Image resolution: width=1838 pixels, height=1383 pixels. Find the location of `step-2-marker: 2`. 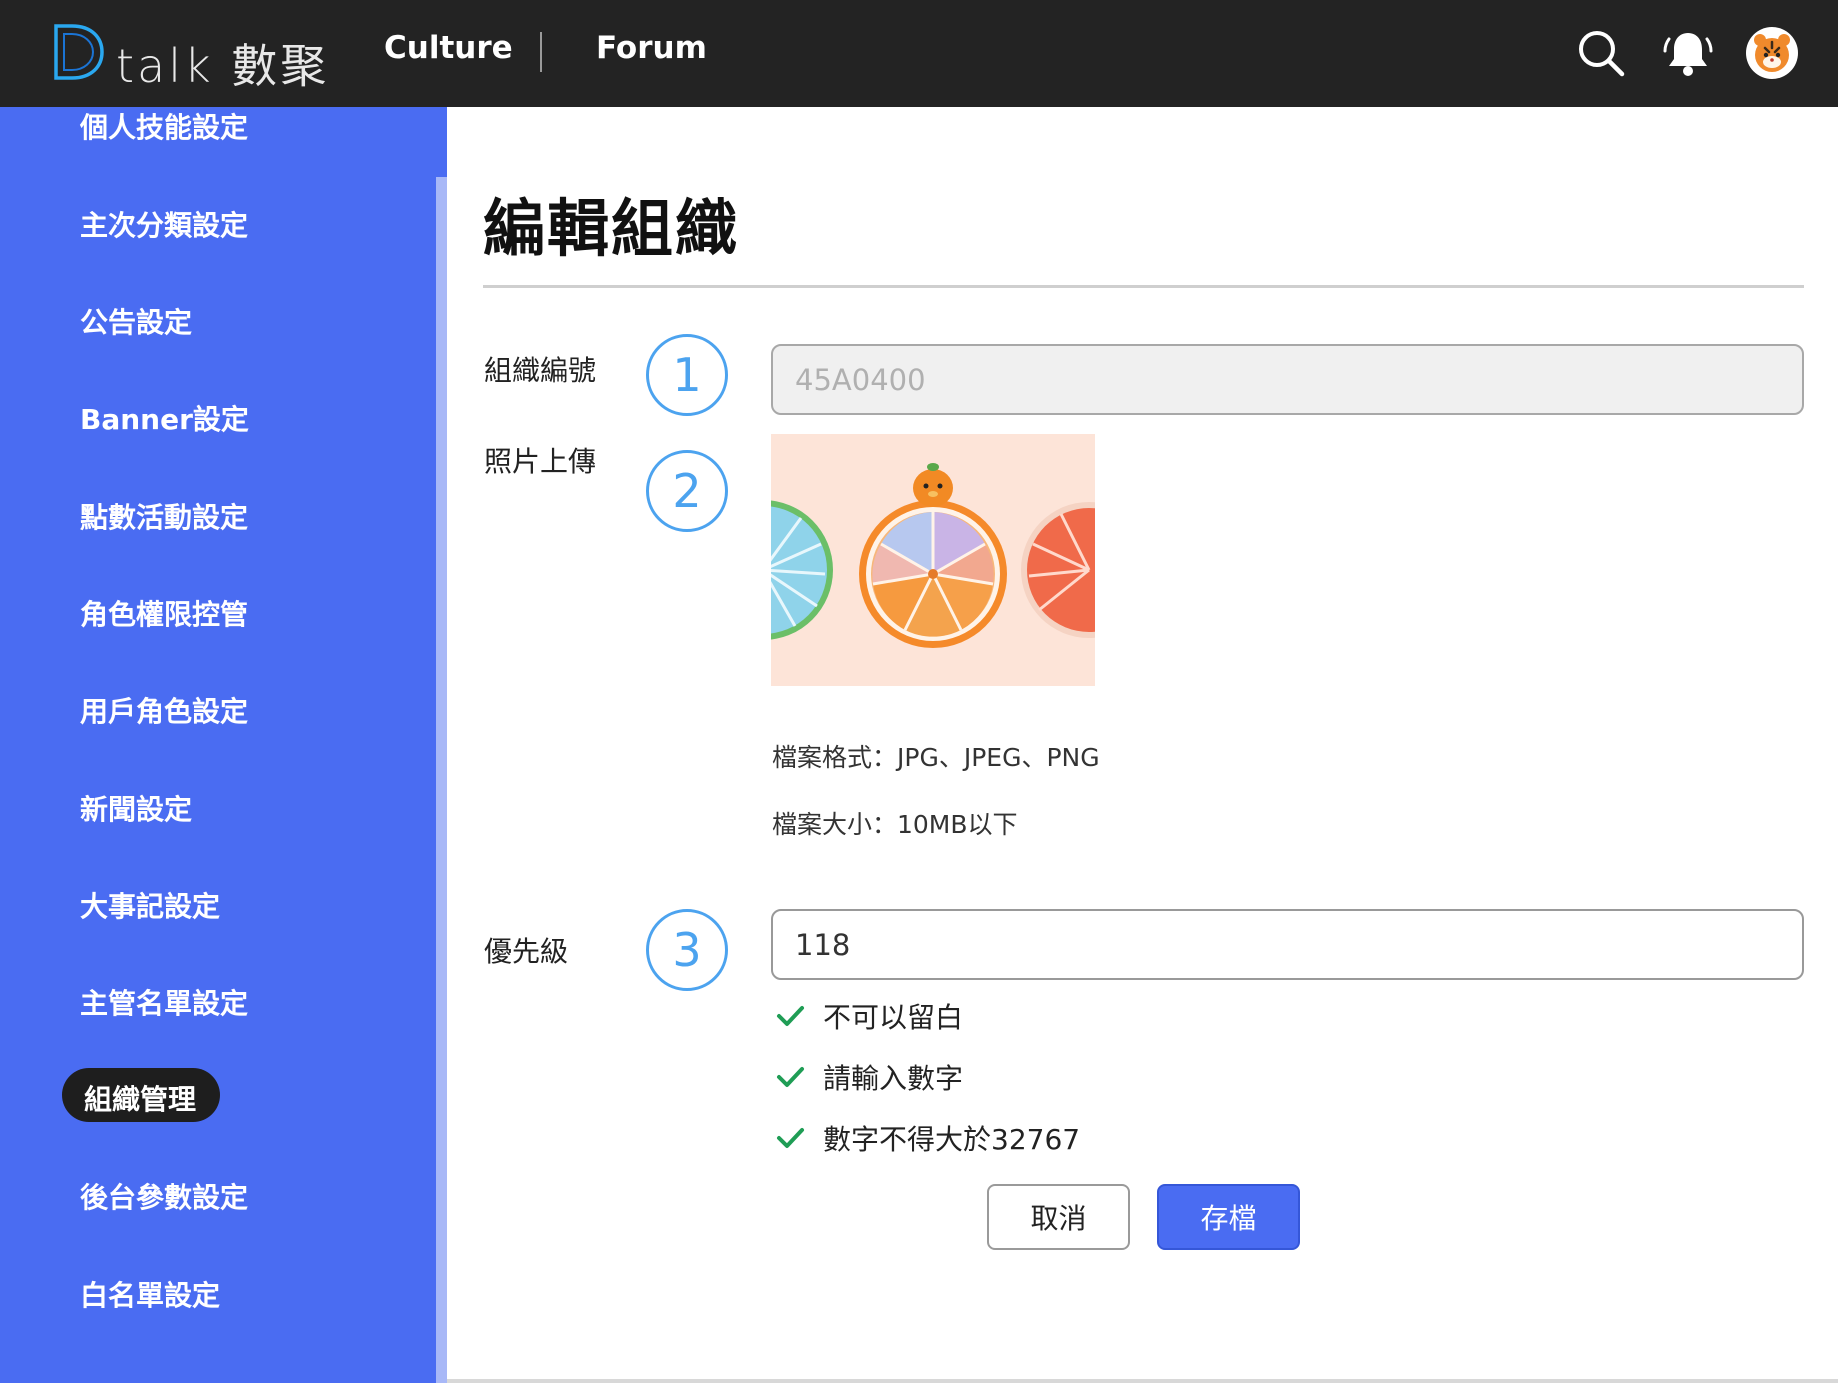

step-2-marker: 2 is located at coordinates (687, 491).